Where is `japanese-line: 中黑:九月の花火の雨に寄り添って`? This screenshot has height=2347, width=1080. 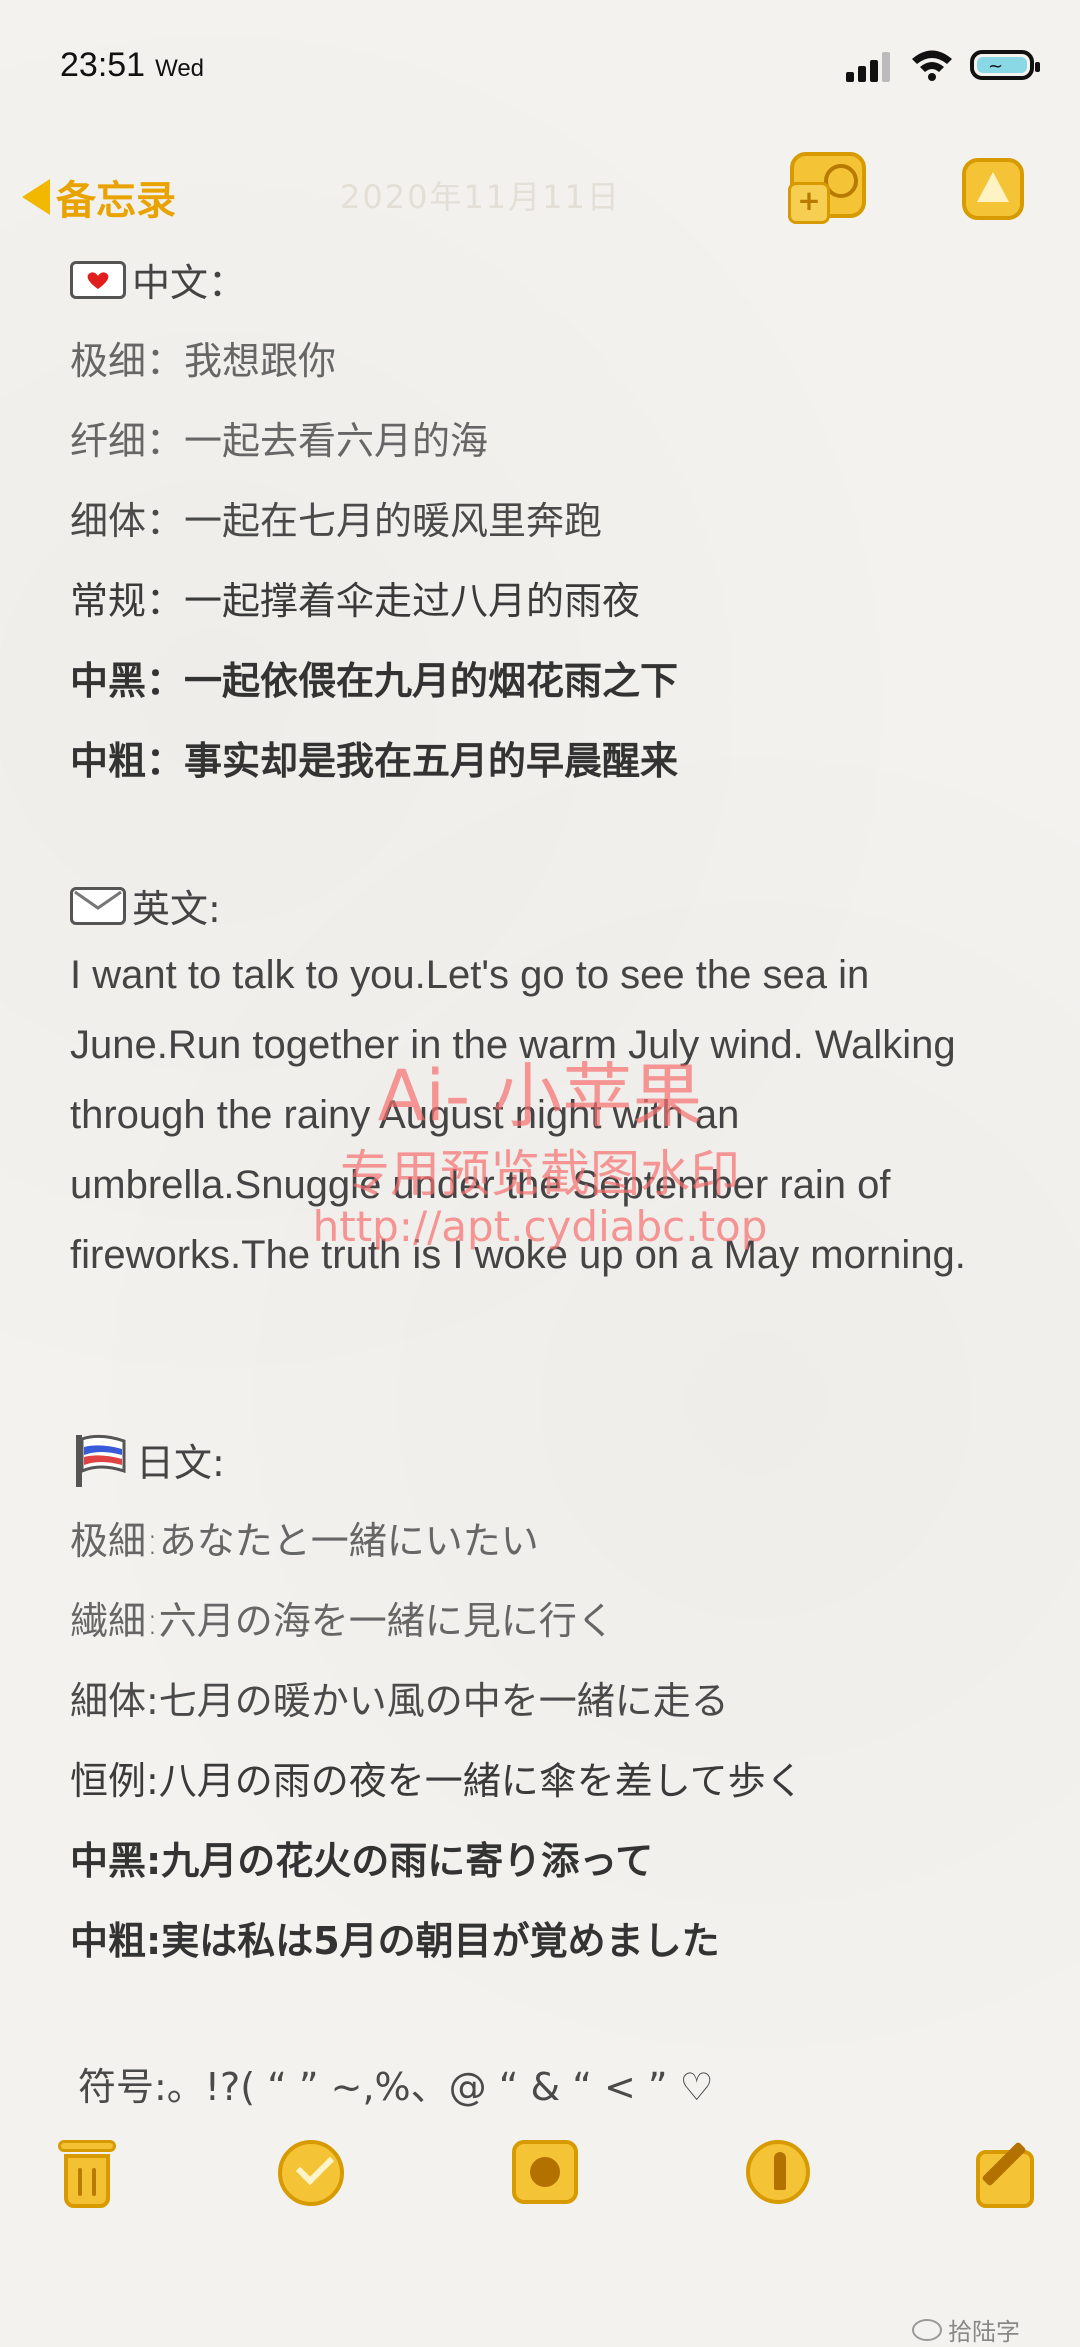
japanese-line: 中黑:九月の花火の雨に寄り添って is located at coordinates (362, 1861).